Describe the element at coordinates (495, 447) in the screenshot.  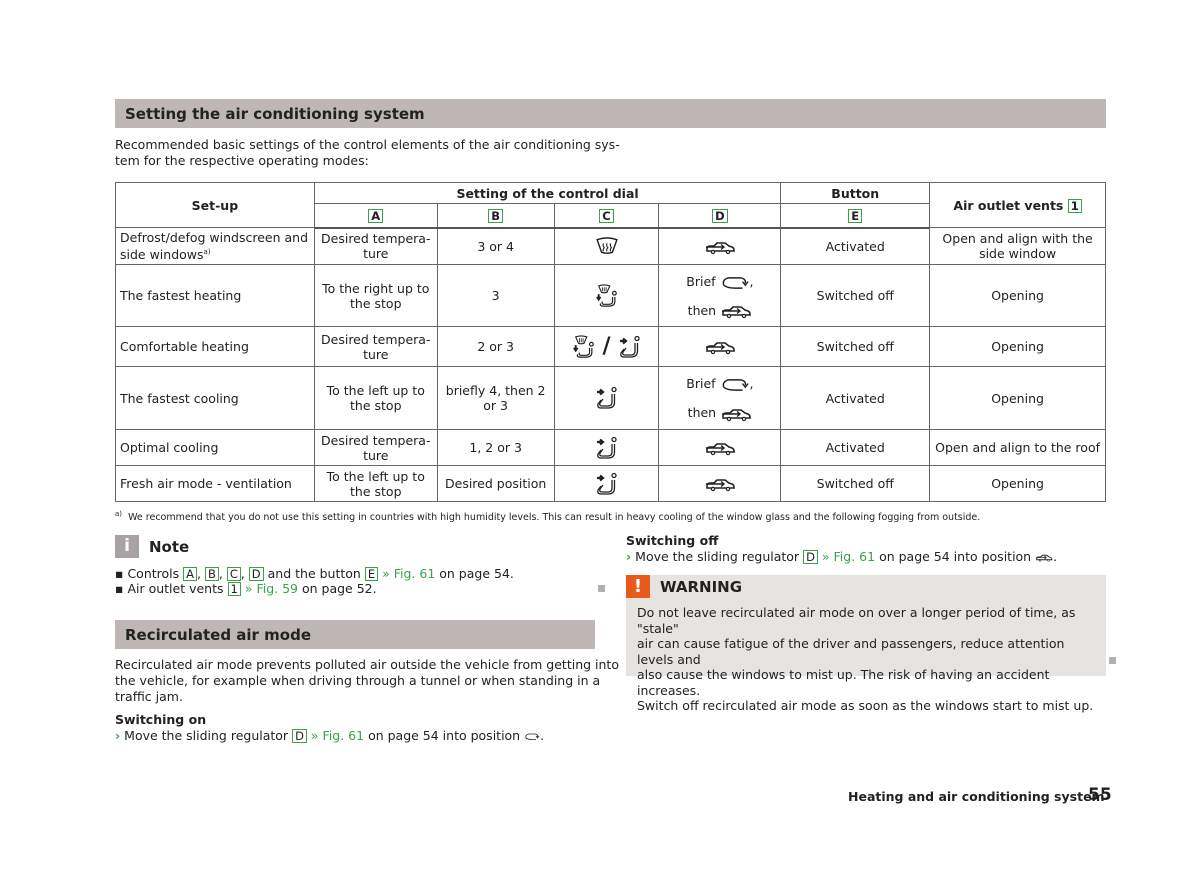
I see `cell-b: 1, 2 or 3` at that location.